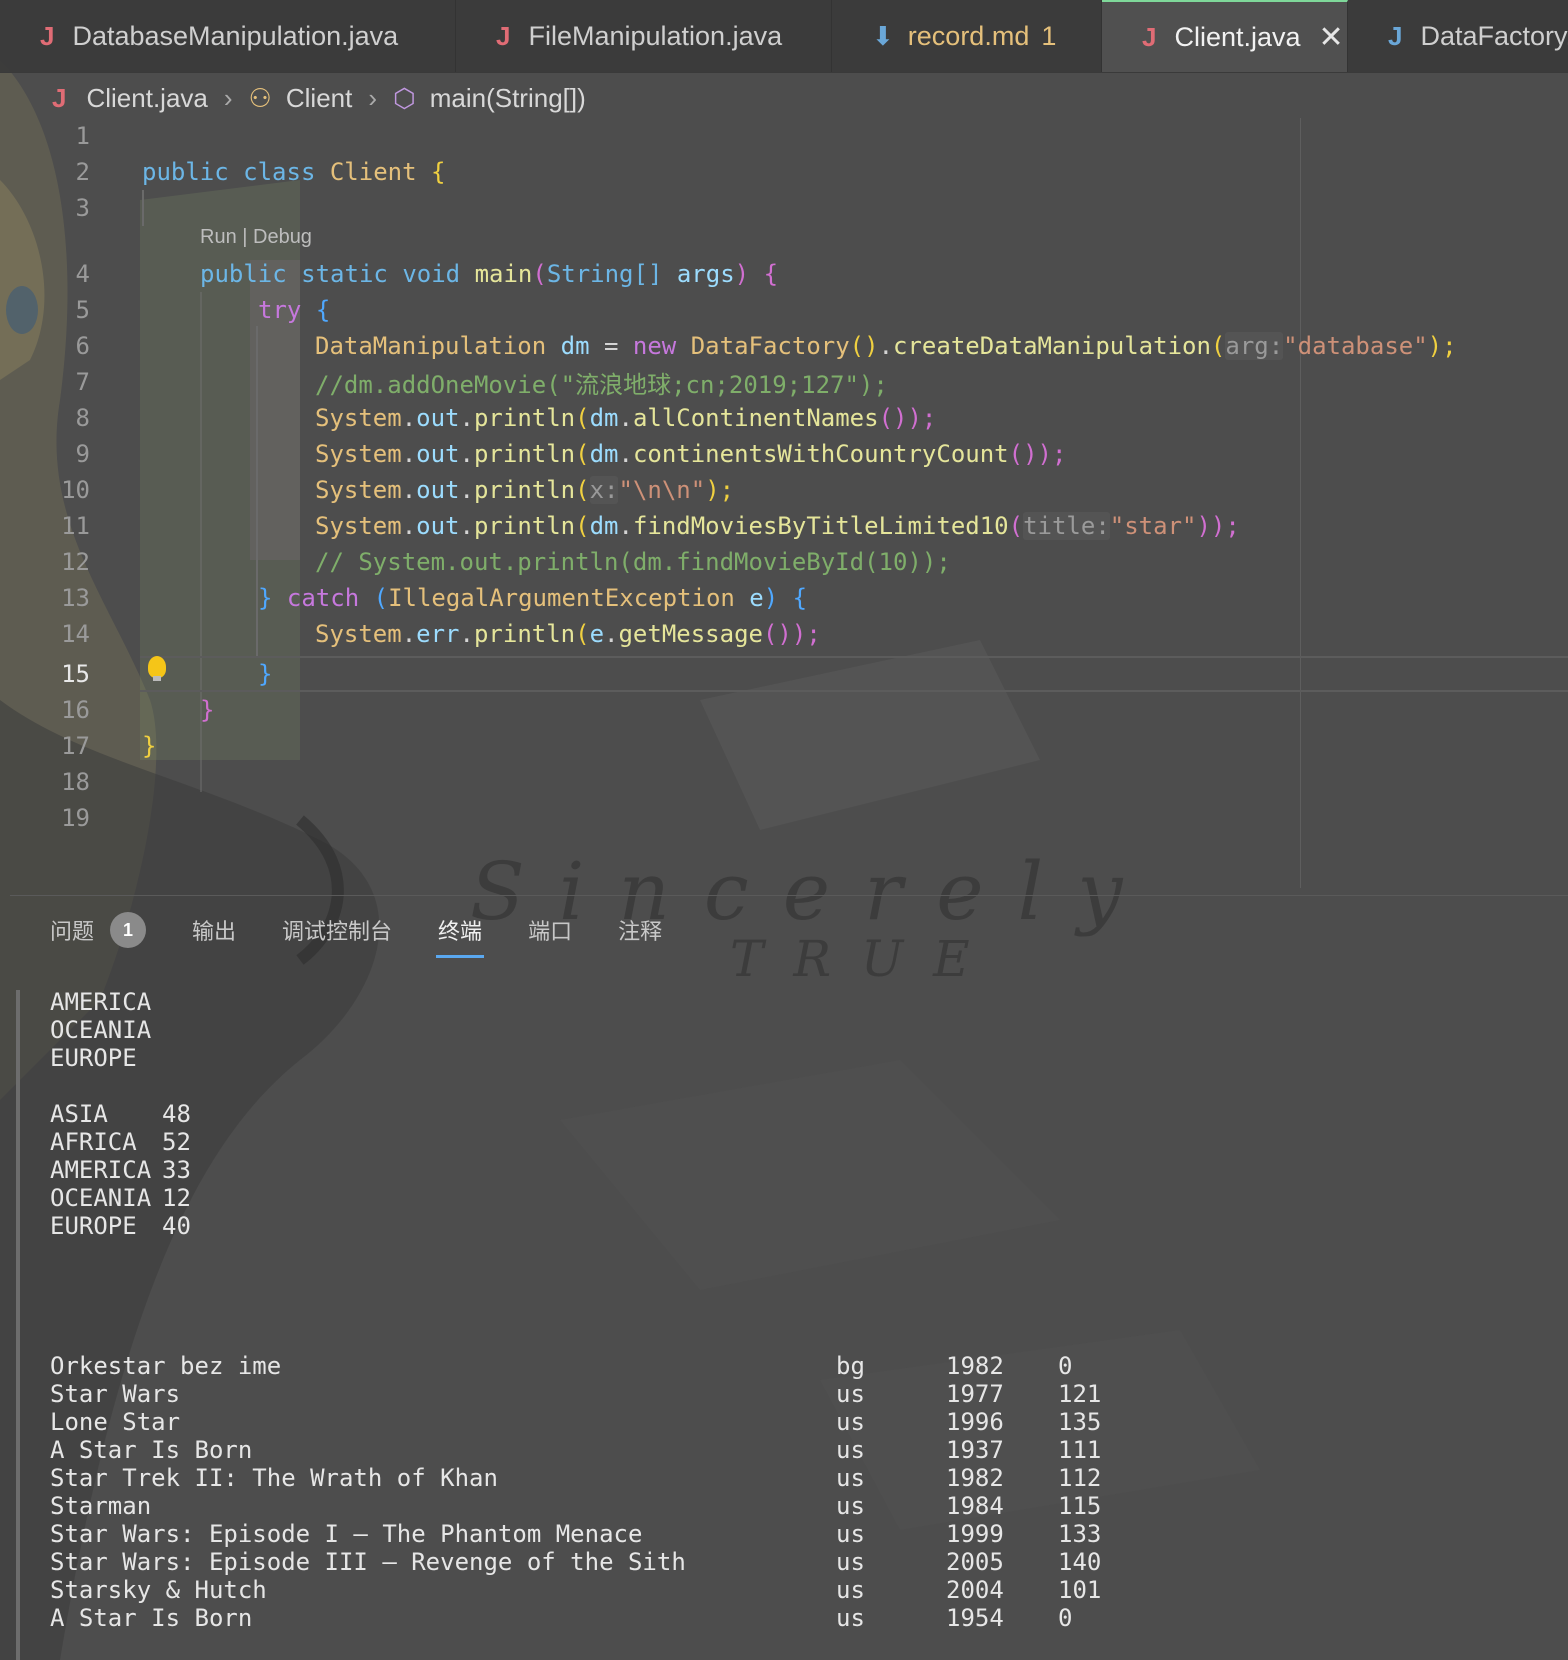 The width and height of the screenshot is (1568, 1660). I want to click on watermark-true: TRUE, so click(865, 959).